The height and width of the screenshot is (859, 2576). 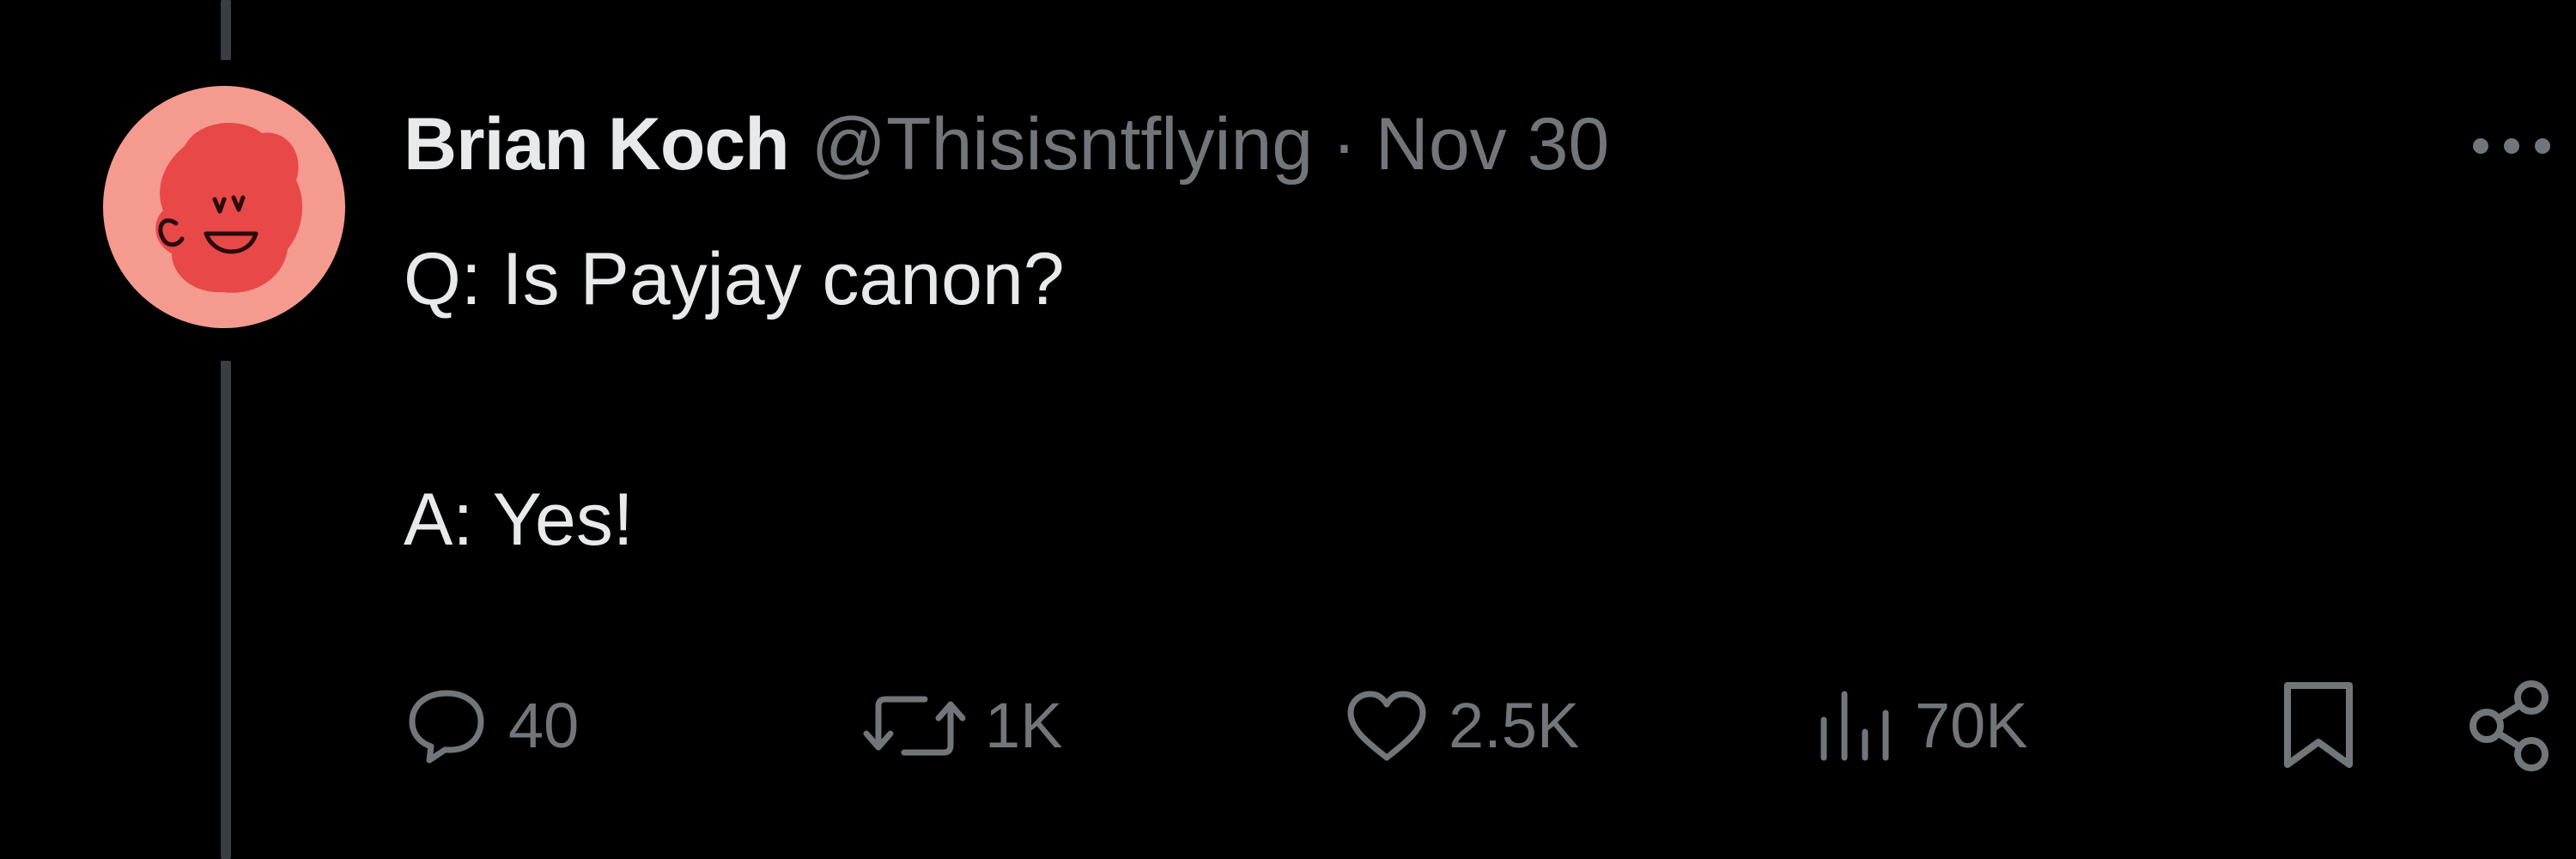 I want to click on tweet-text: Q: Is Payjay canon? A: Yes!, so click(x=735, y=399).